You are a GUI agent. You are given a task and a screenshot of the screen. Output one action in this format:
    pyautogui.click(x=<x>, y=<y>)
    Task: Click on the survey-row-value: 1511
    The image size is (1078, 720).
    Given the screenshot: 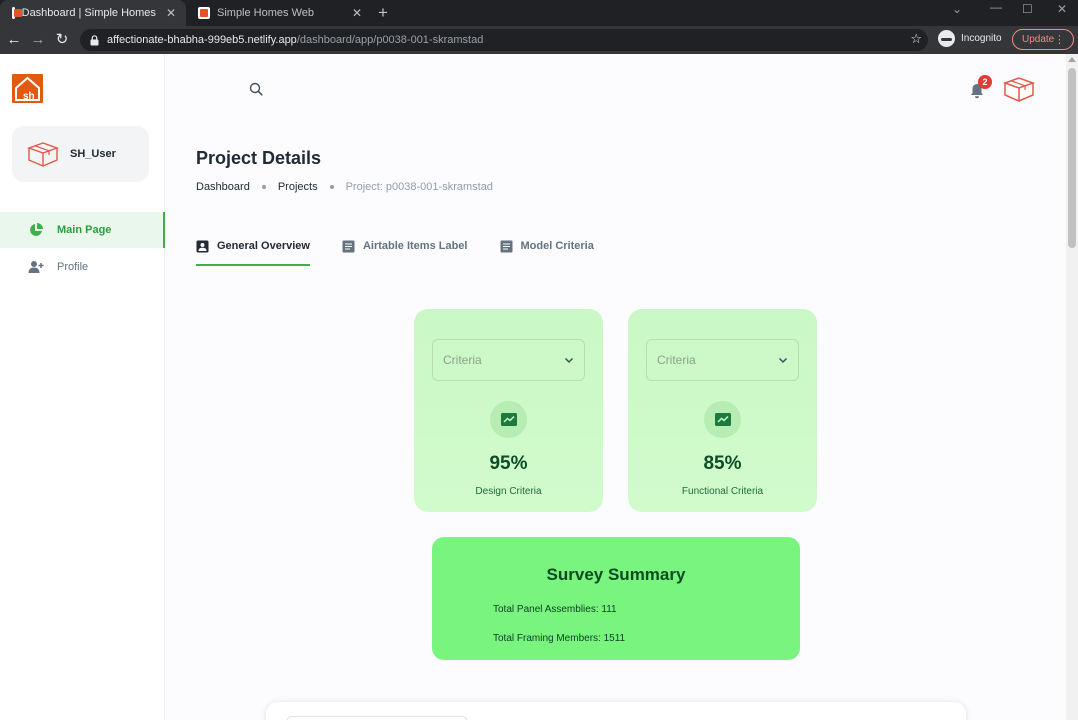 What is the action you would take?
    pyautogui.click(x=614, y=638)
    